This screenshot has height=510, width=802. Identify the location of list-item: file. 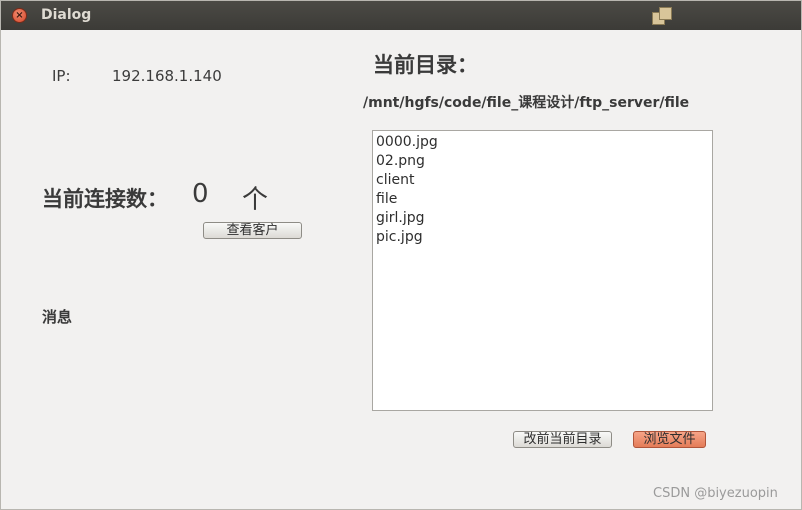
(542, 199).